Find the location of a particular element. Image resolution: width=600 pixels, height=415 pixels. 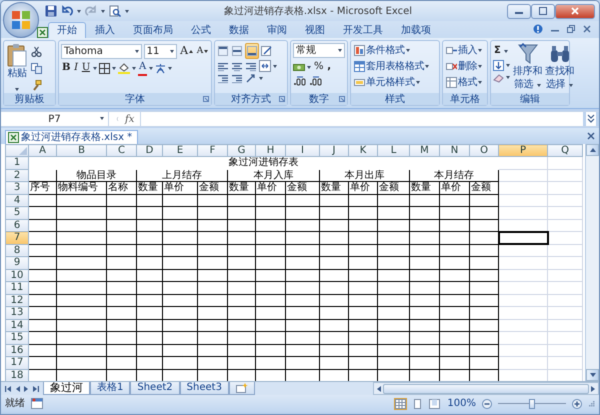

ribbon-tab: 数据 is located at coordinates (239, 30).